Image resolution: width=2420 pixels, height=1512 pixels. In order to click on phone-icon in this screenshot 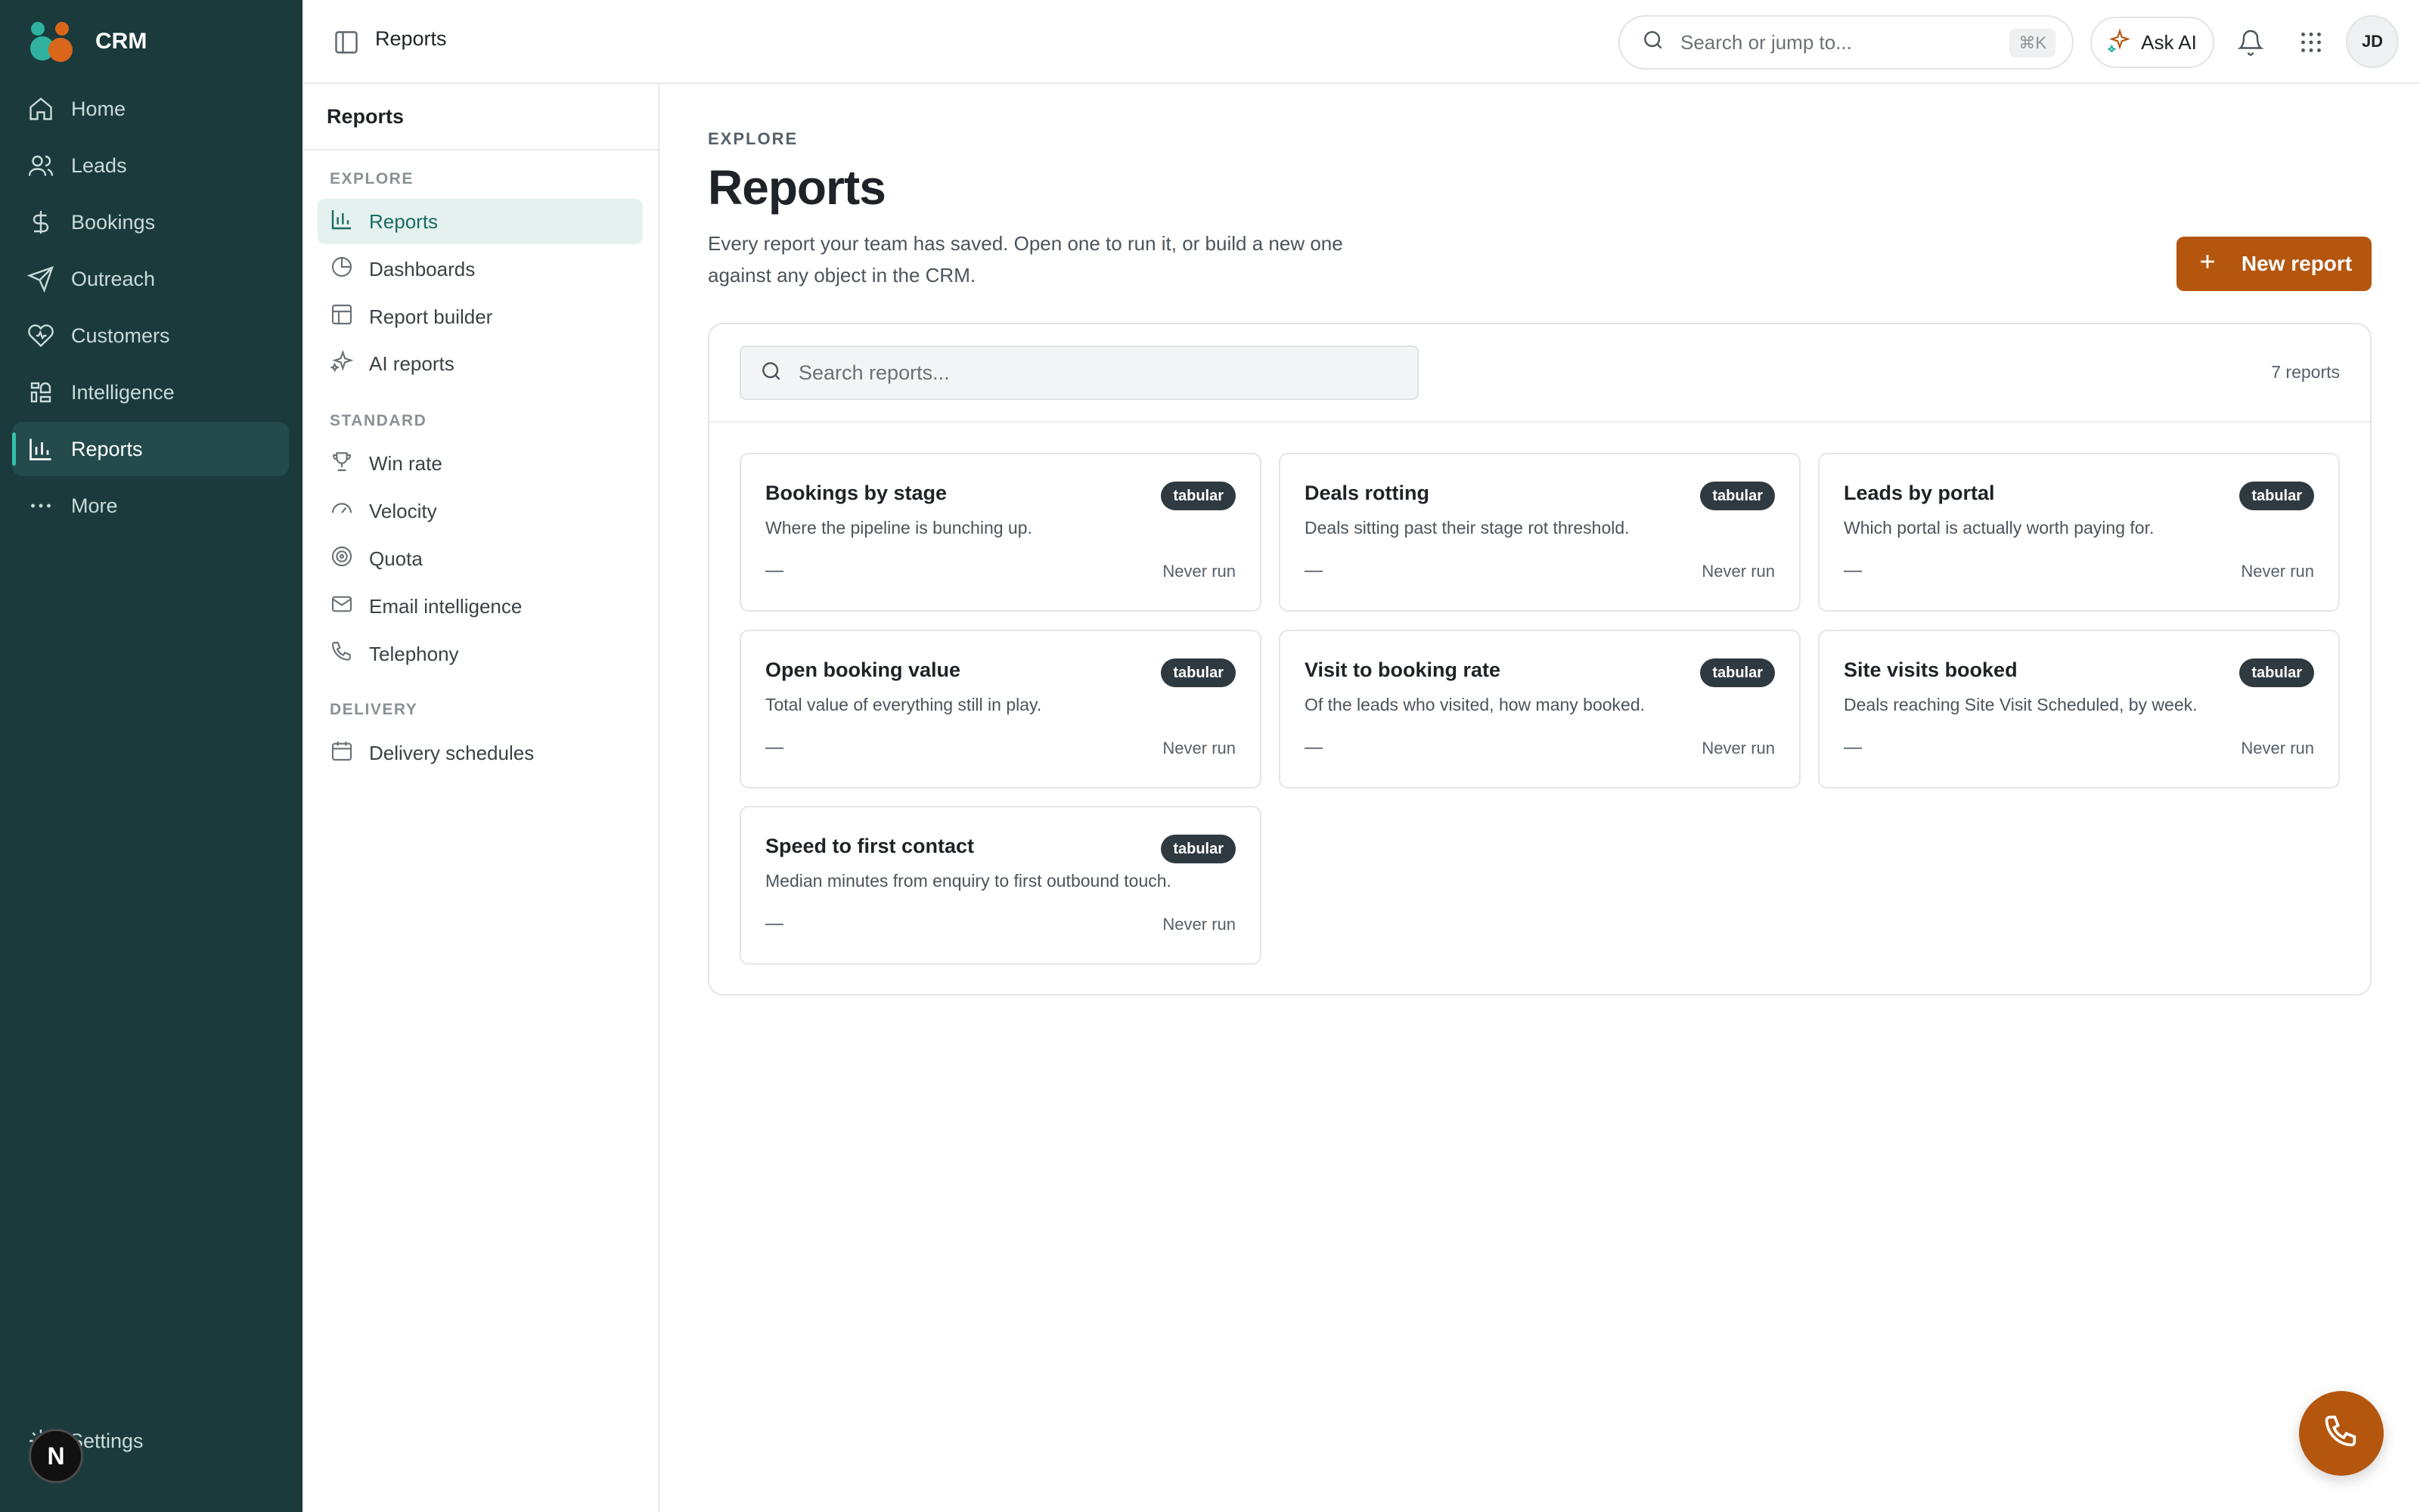, I will do `click(342, 654)`.